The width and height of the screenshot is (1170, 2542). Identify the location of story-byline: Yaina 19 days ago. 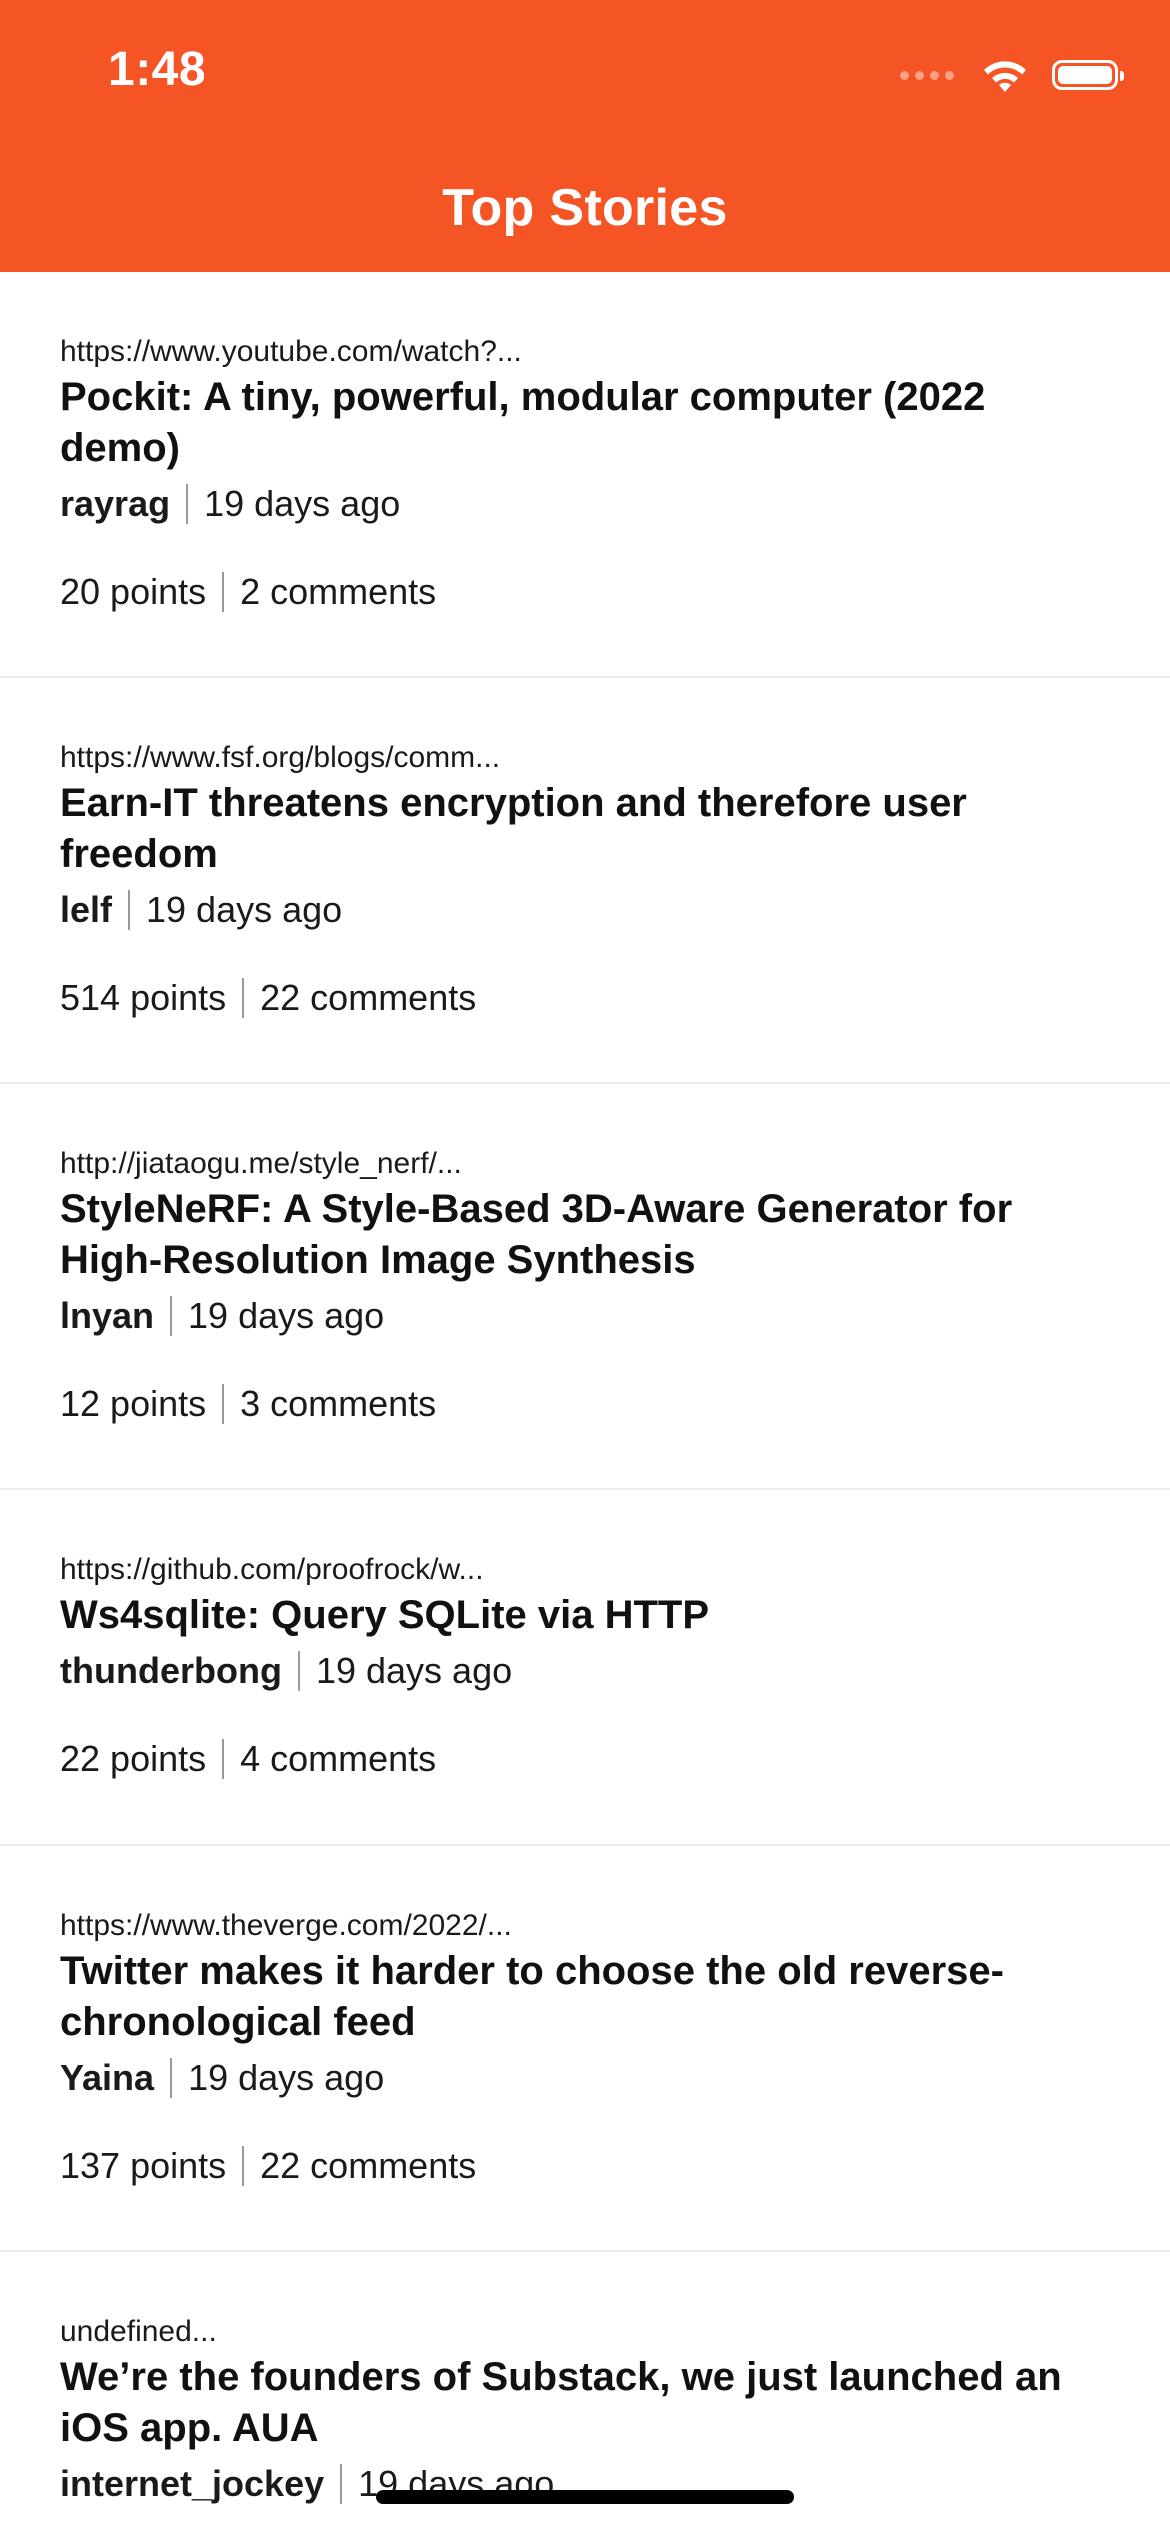
(585, 2078).